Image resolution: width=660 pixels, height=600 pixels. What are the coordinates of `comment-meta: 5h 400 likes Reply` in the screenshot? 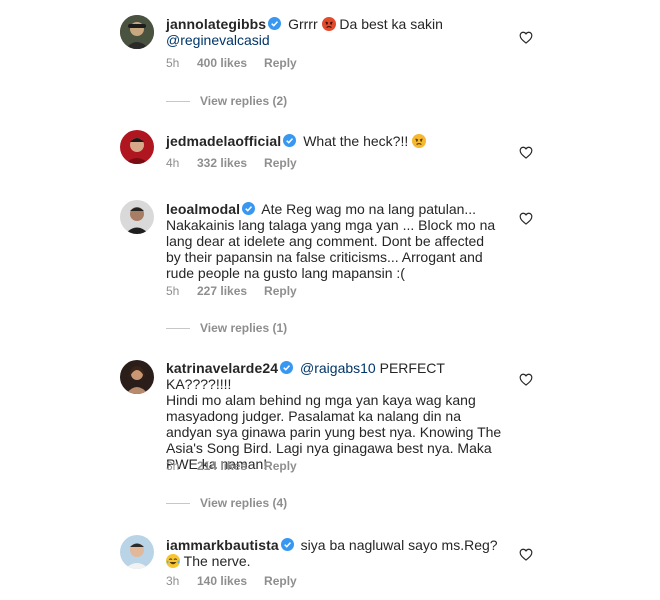 It's located at (231, 63).